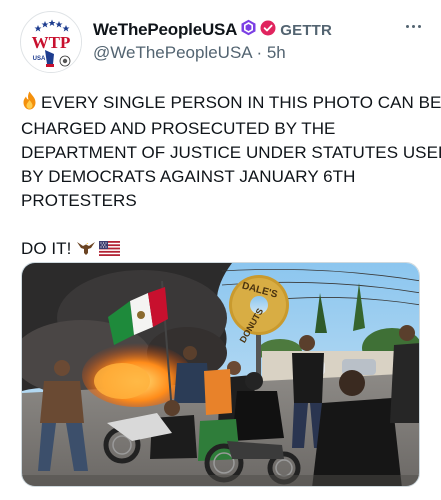  What do you see at coordinates (231, 104) in the screenshot?
I see `post-text-line: EVERY SINGLE PERSON IN THIS PHOTO CAN BE` at bounding box center [231, 104].